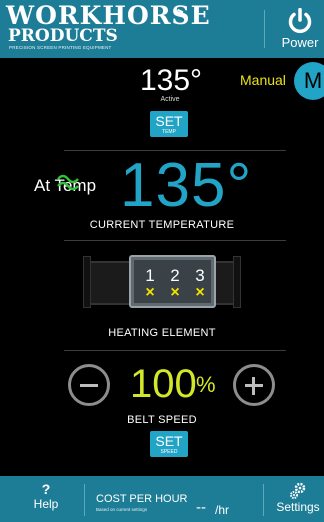 The height and width of the screenshot is (522, 324). What do you see at coordinates (162, 225) in the screenshot?
I see `current-temp-label: CURRENT TEMPERATURE` at bounding box center [162, 225].